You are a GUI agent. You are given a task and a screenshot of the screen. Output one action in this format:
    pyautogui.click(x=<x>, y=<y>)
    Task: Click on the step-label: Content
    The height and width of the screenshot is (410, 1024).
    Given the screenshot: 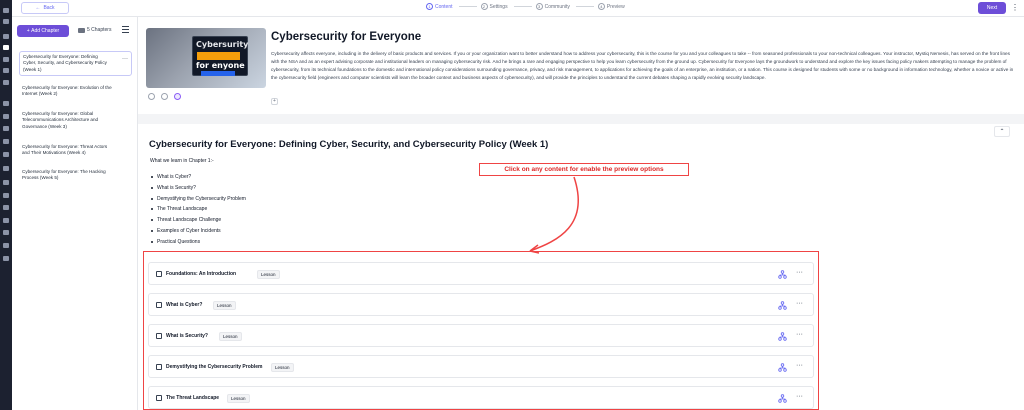 What is the action you would take?
    pyautogui.click(x=444, y=6)
    